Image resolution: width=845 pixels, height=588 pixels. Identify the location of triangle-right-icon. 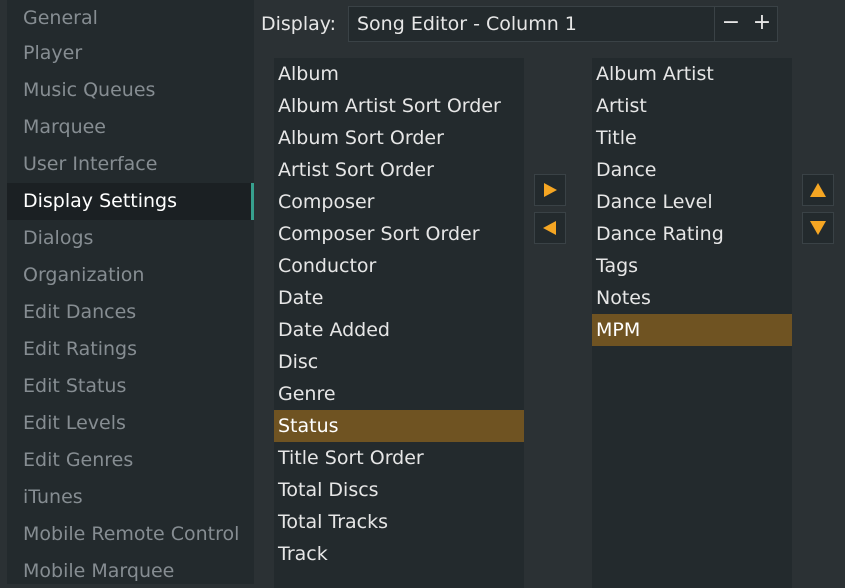
(550, 190).